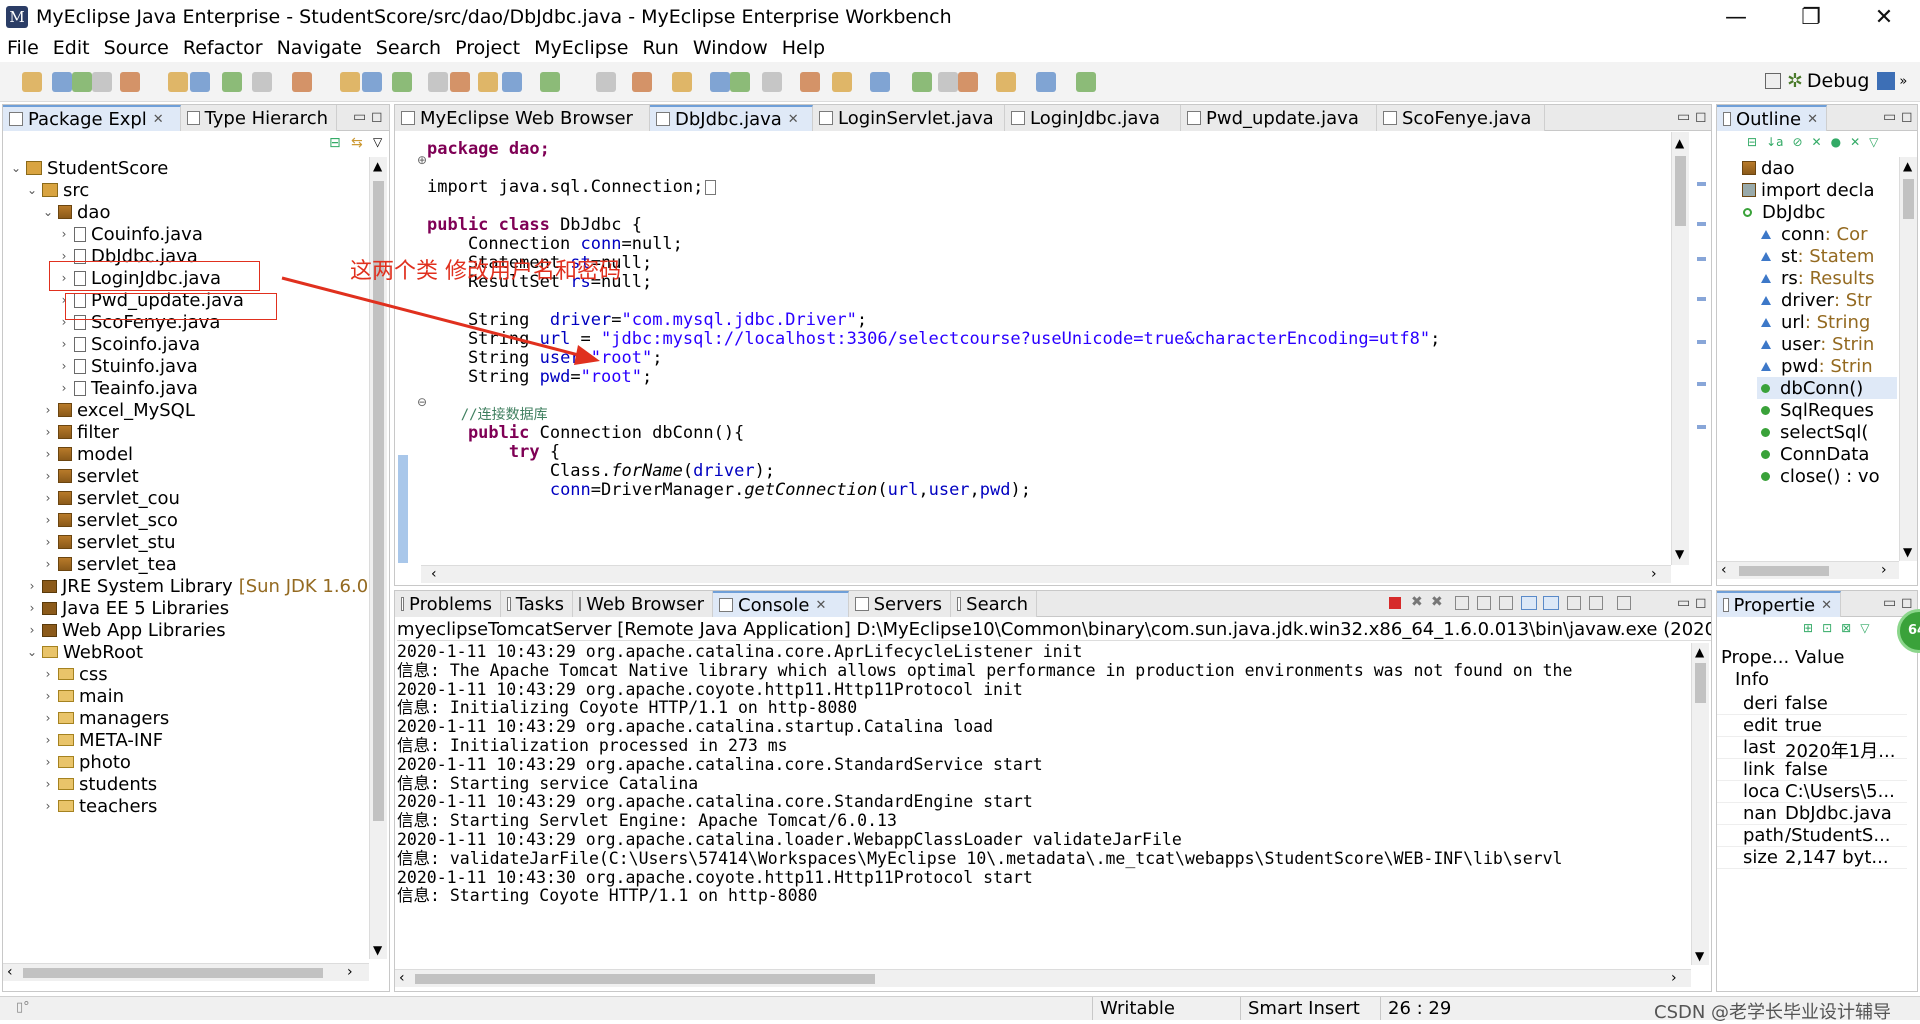 This screenshot has height=1024, width=1920. I want to click on tree-item: › css, so click(74, 674).